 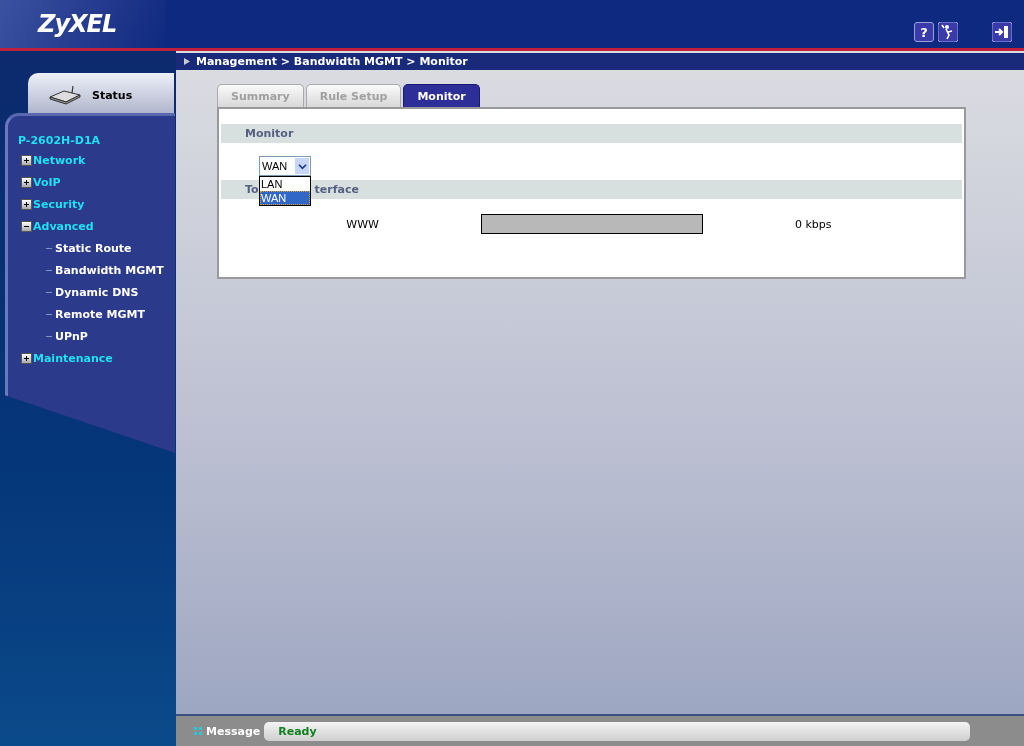 What do you see at coordinates (59, 204) in the screenshot?
I see `menu-item: Security` at bounding box center [59, 204].